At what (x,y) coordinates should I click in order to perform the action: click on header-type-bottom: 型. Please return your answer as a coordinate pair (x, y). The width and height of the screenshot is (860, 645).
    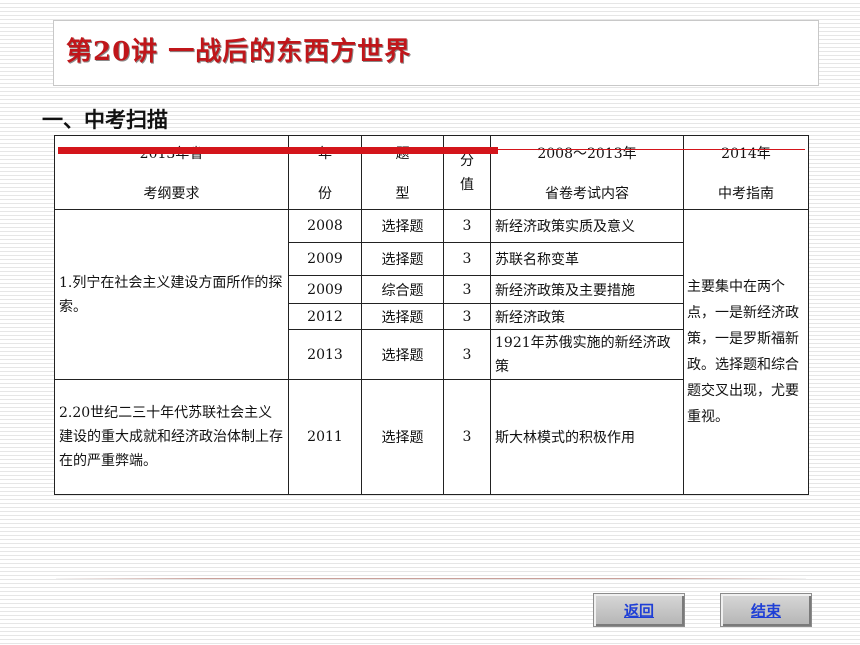
    Looking at the image, I should click on (402, 193).